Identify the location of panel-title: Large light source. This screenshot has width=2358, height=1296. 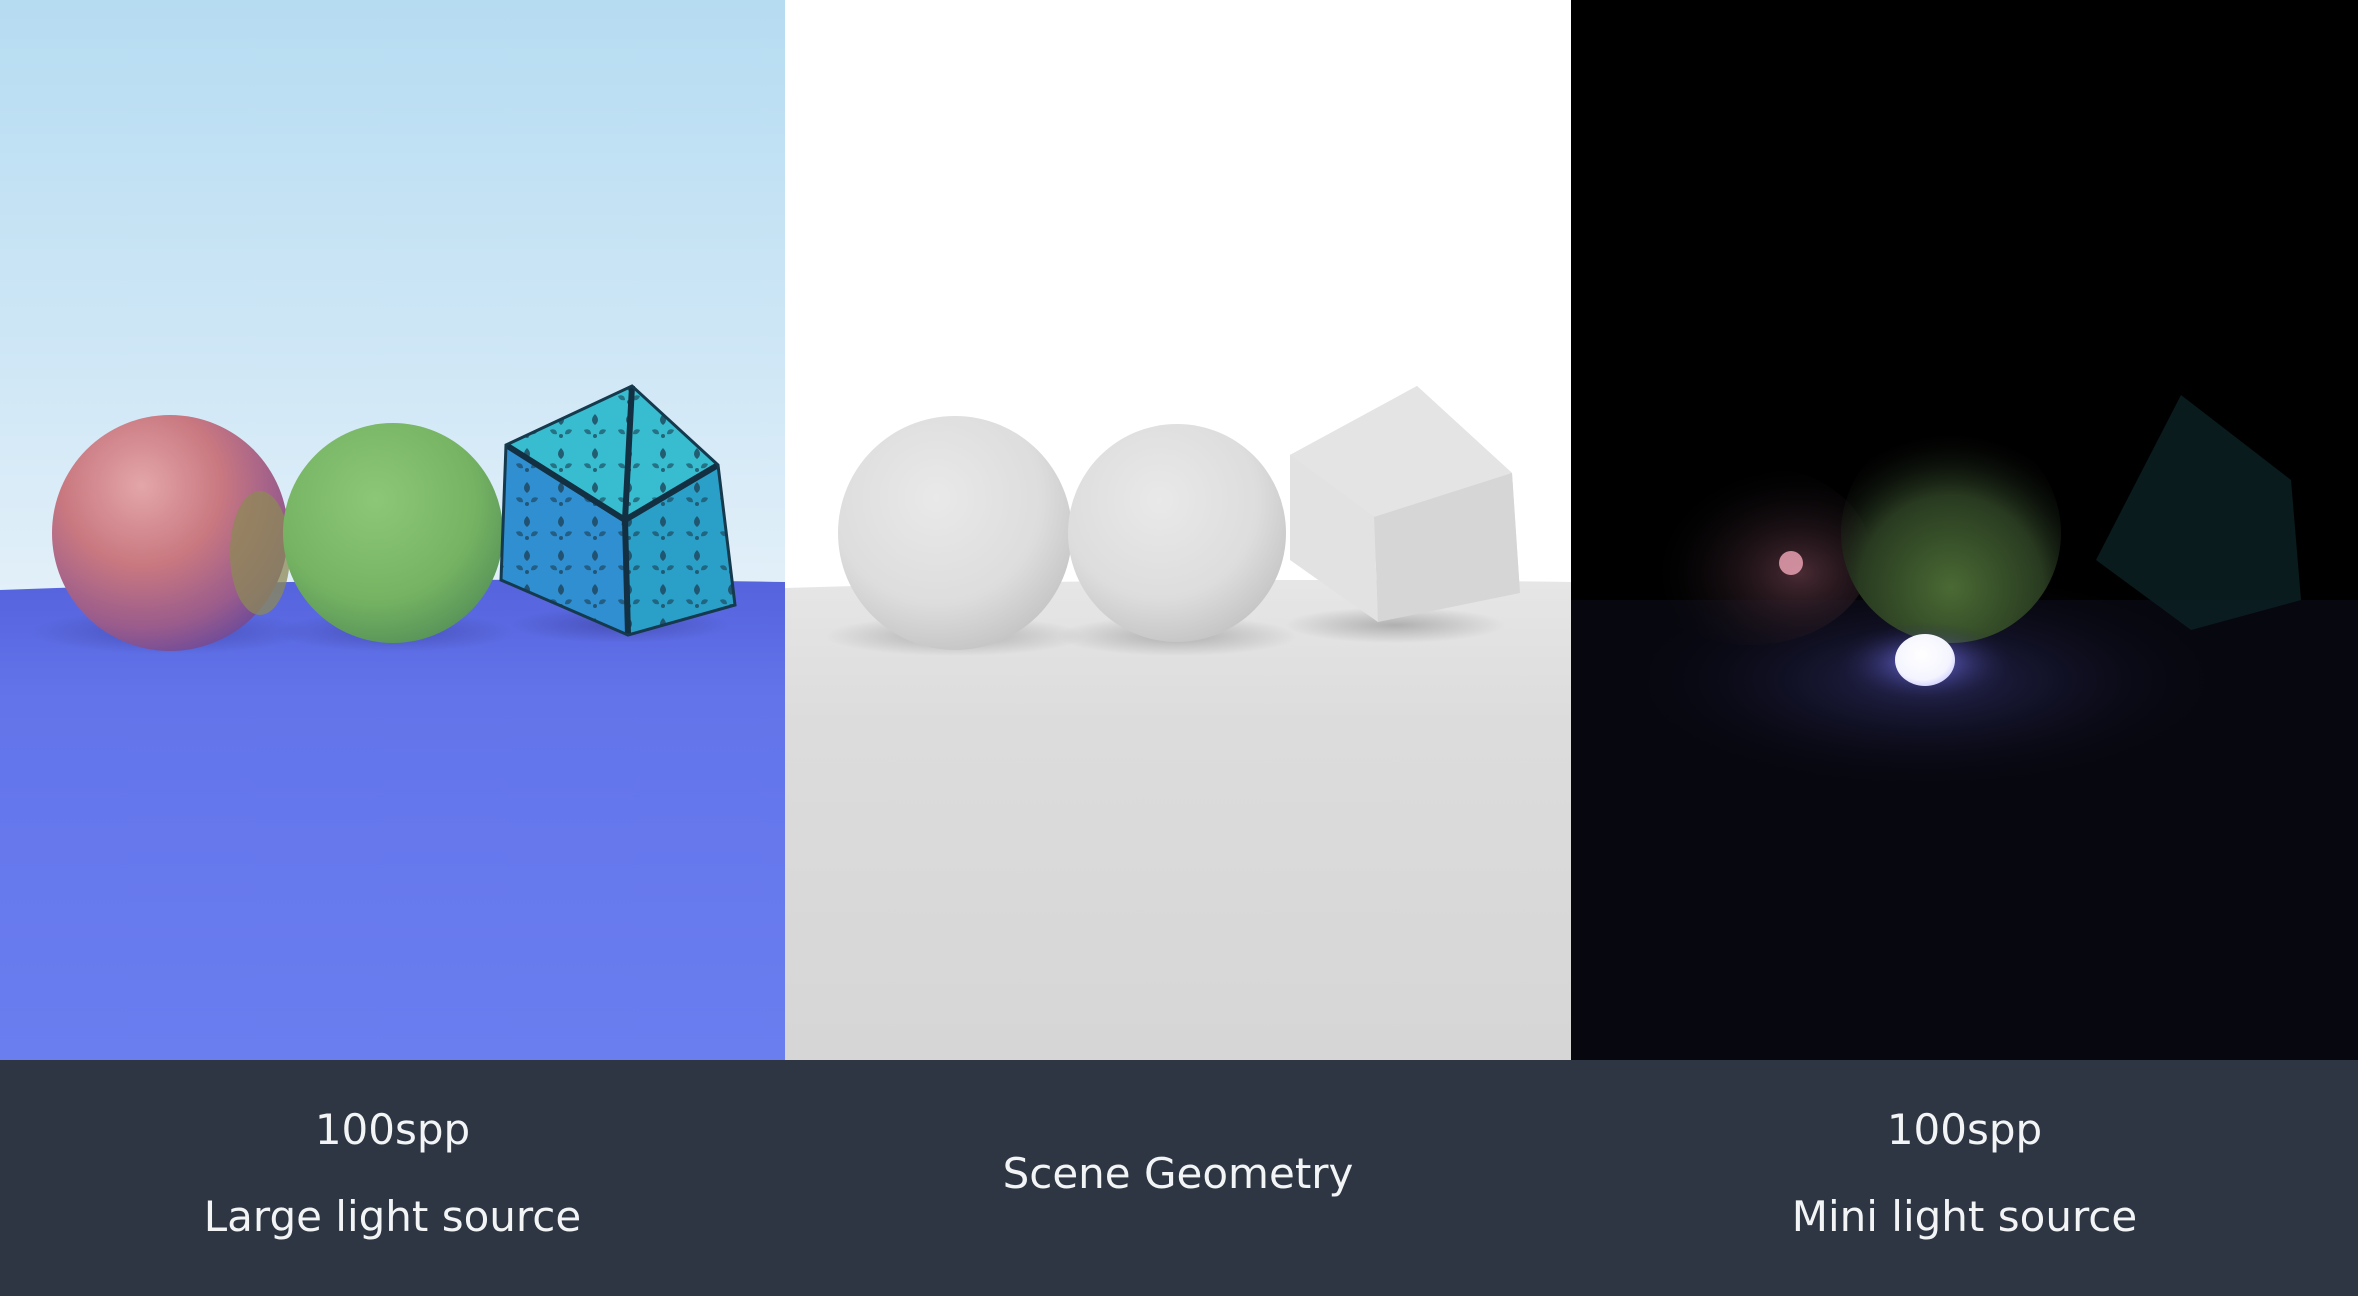
(392, 1216).